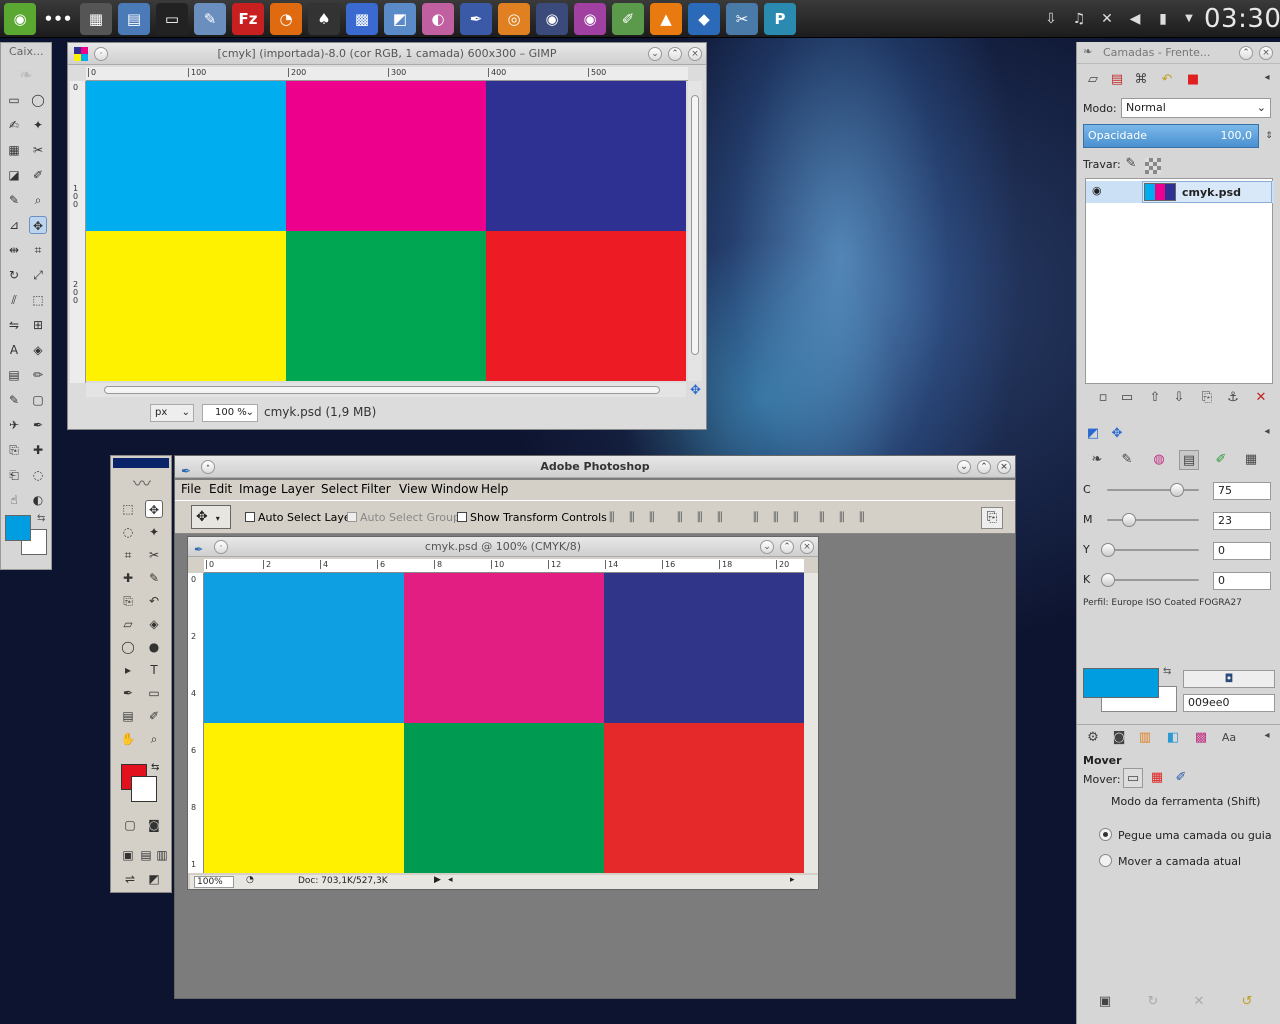  What do you see at coordinates (191, 489) in the screenshot?
I see `menu-file: File` at bounding box center [191, 489].